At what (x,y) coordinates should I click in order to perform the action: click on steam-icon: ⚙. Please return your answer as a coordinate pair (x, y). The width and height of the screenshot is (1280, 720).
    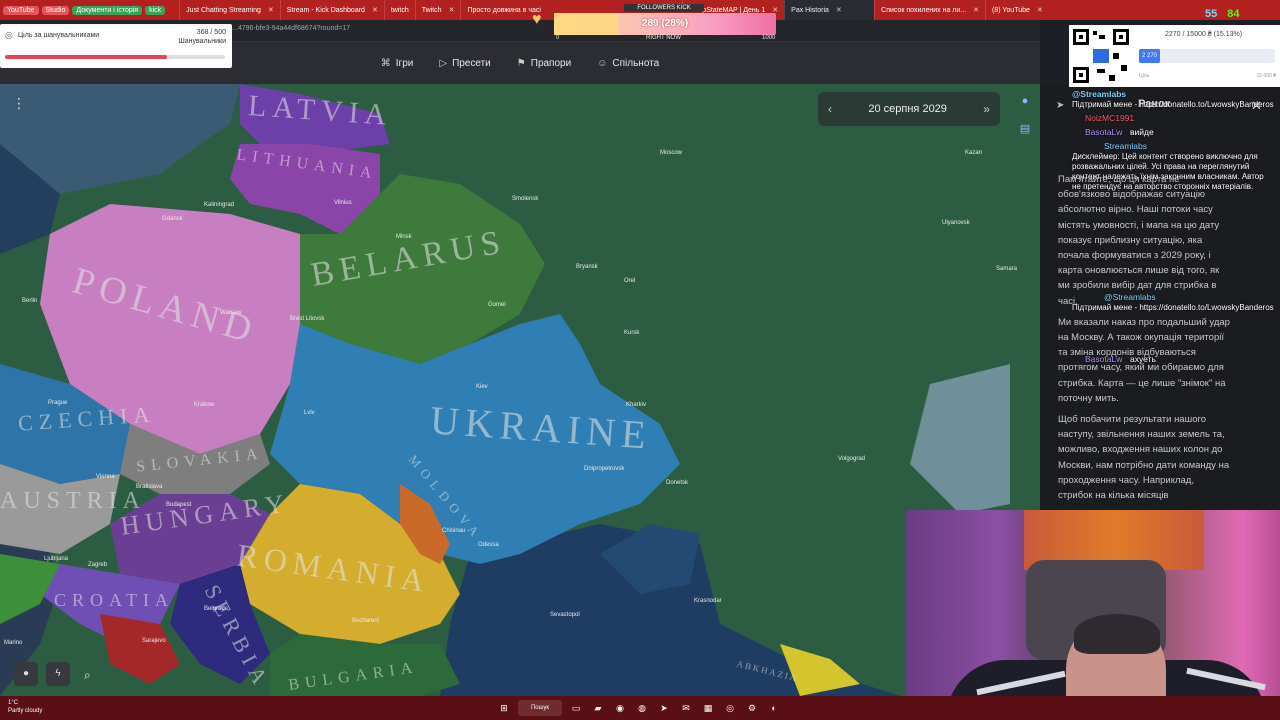
    Looking at the image, I should click on (752, 708).